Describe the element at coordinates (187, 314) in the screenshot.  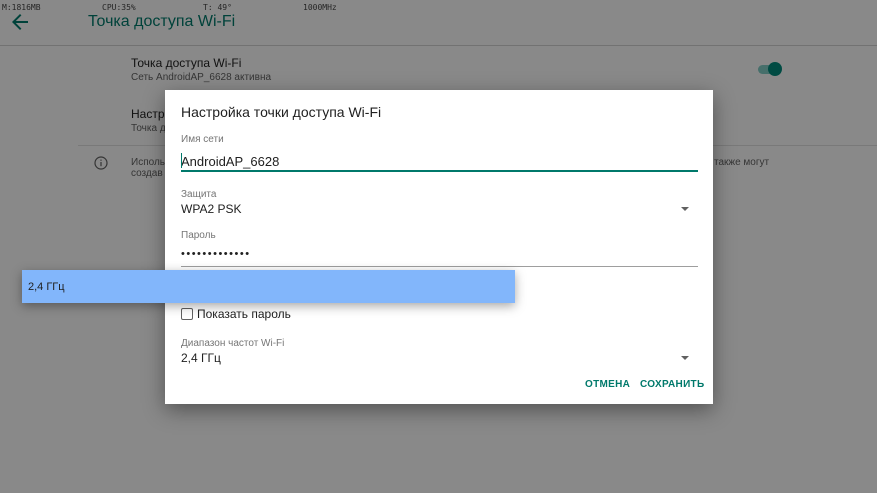
I see `show-password-checkbox` at that location.